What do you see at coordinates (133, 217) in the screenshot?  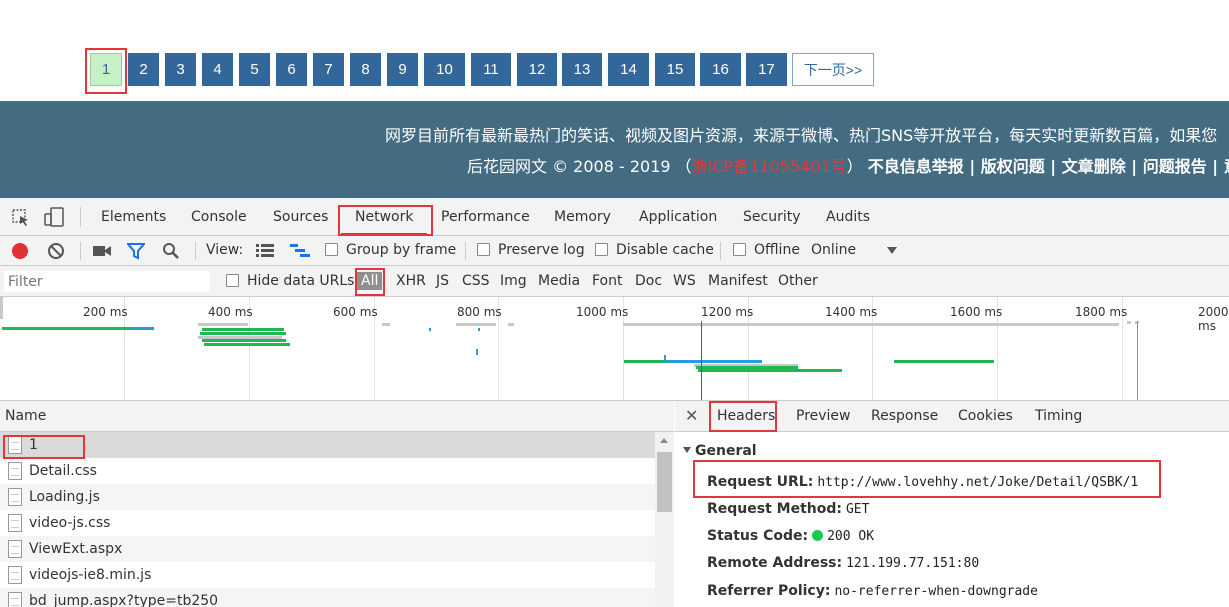 I see `tab-elements: Elements` at bounding box center [133, 217].